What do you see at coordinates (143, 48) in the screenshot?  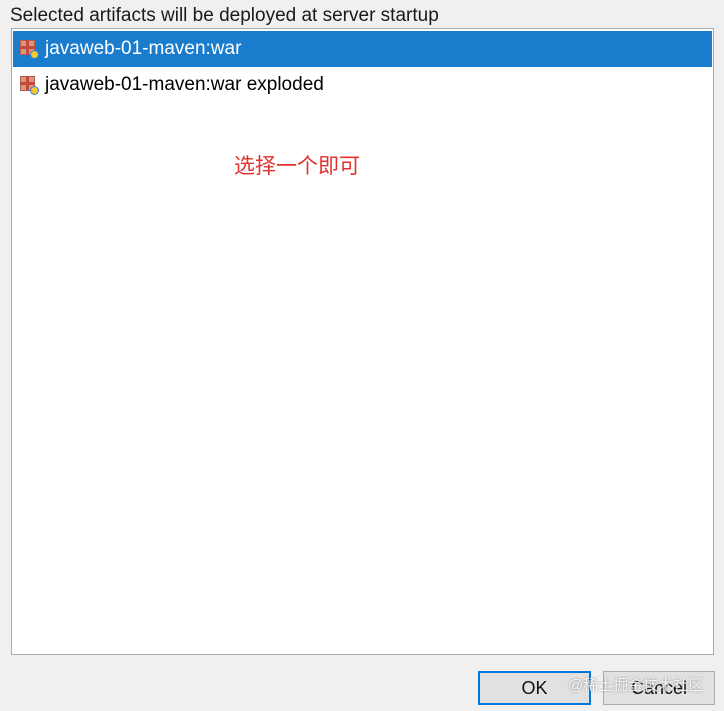 I see `list-item-label: javaweb-01-maven:war` at bounding box center [143, 48].